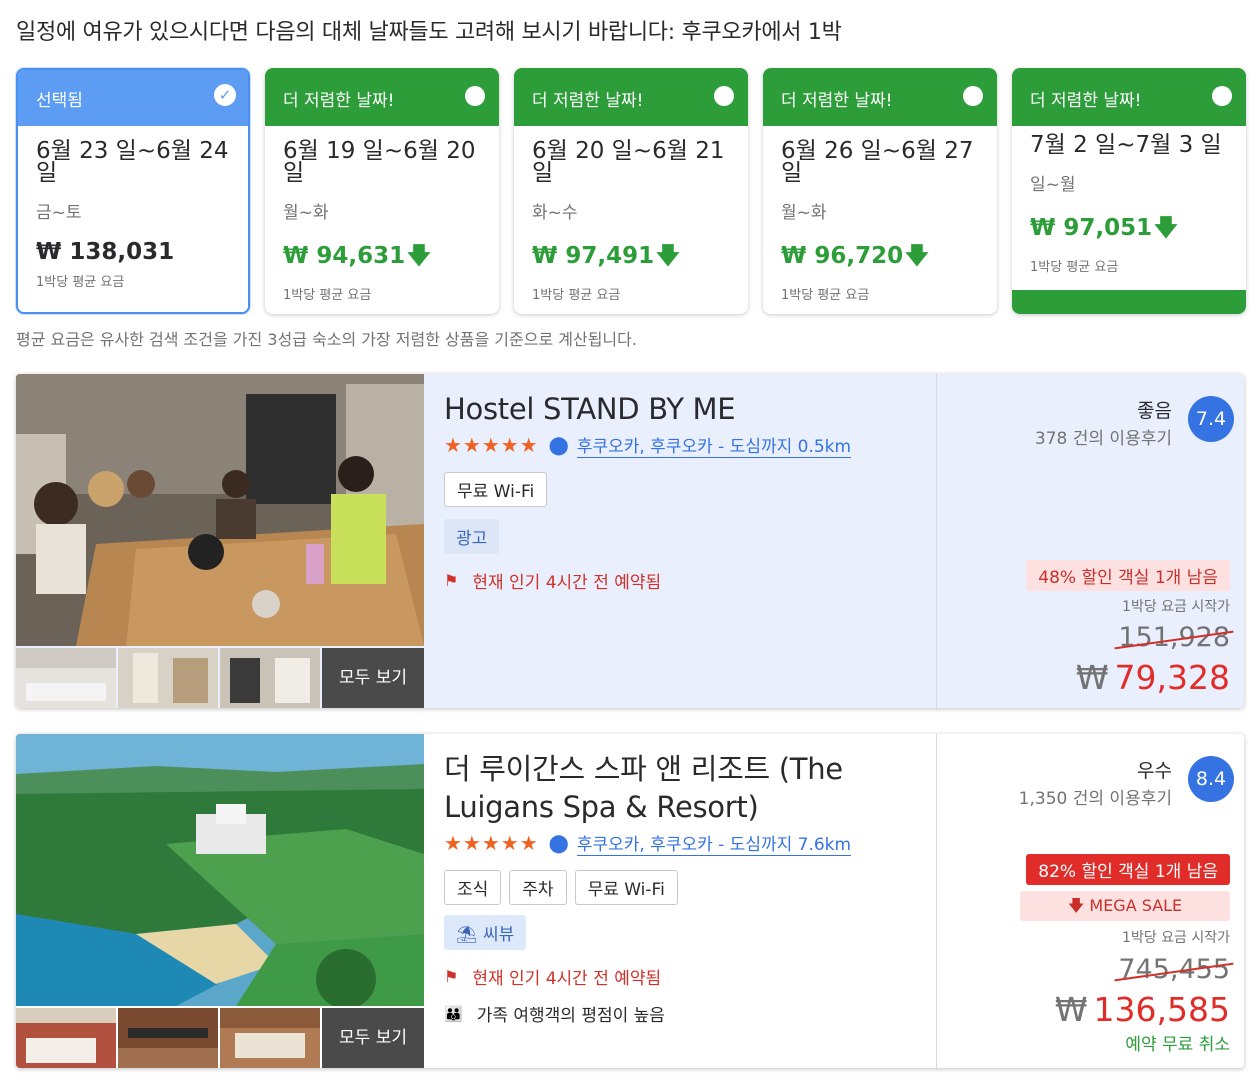 The width and height of the screenshot is (1260, 1087). Describe the element at coordinates (453, 1013) in the screenshot. I see `family-icon: 👪` at that location.